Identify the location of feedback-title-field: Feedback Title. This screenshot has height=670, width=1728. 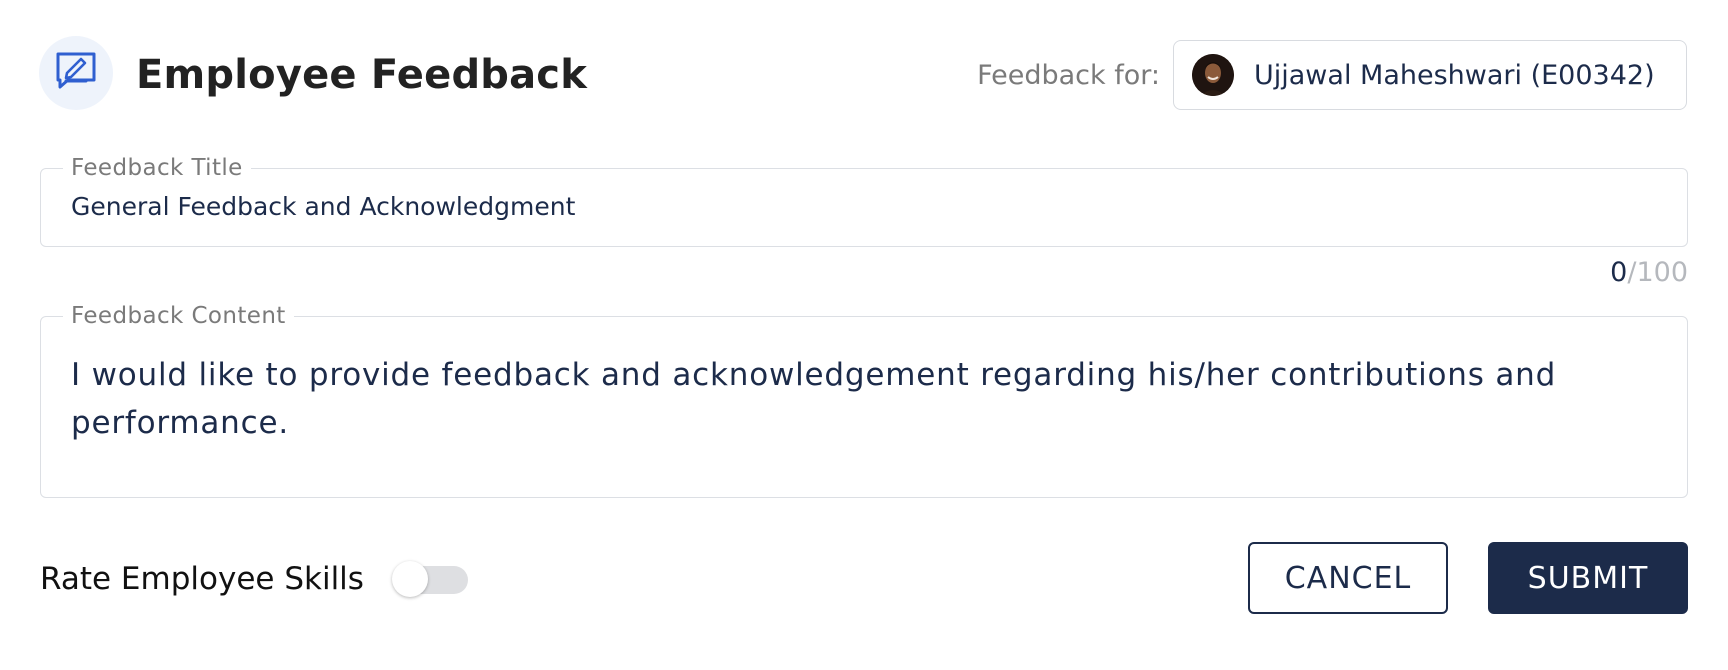
(864, 200).